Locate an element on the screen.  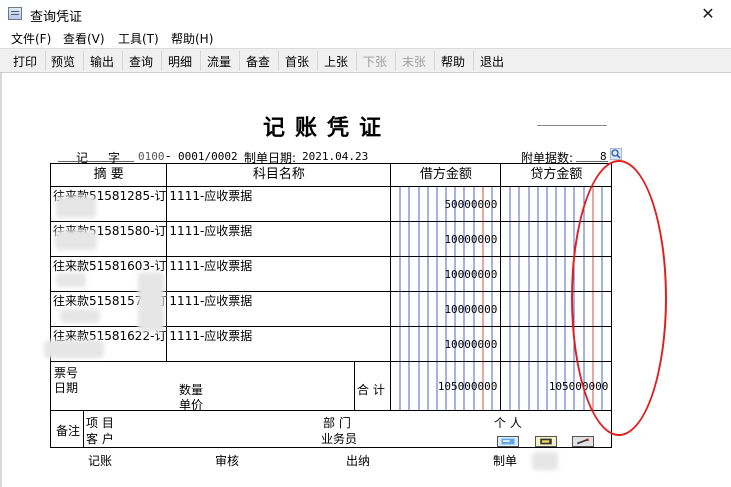
sign-cashier: 出纳 is located at coordinates (358, 461).